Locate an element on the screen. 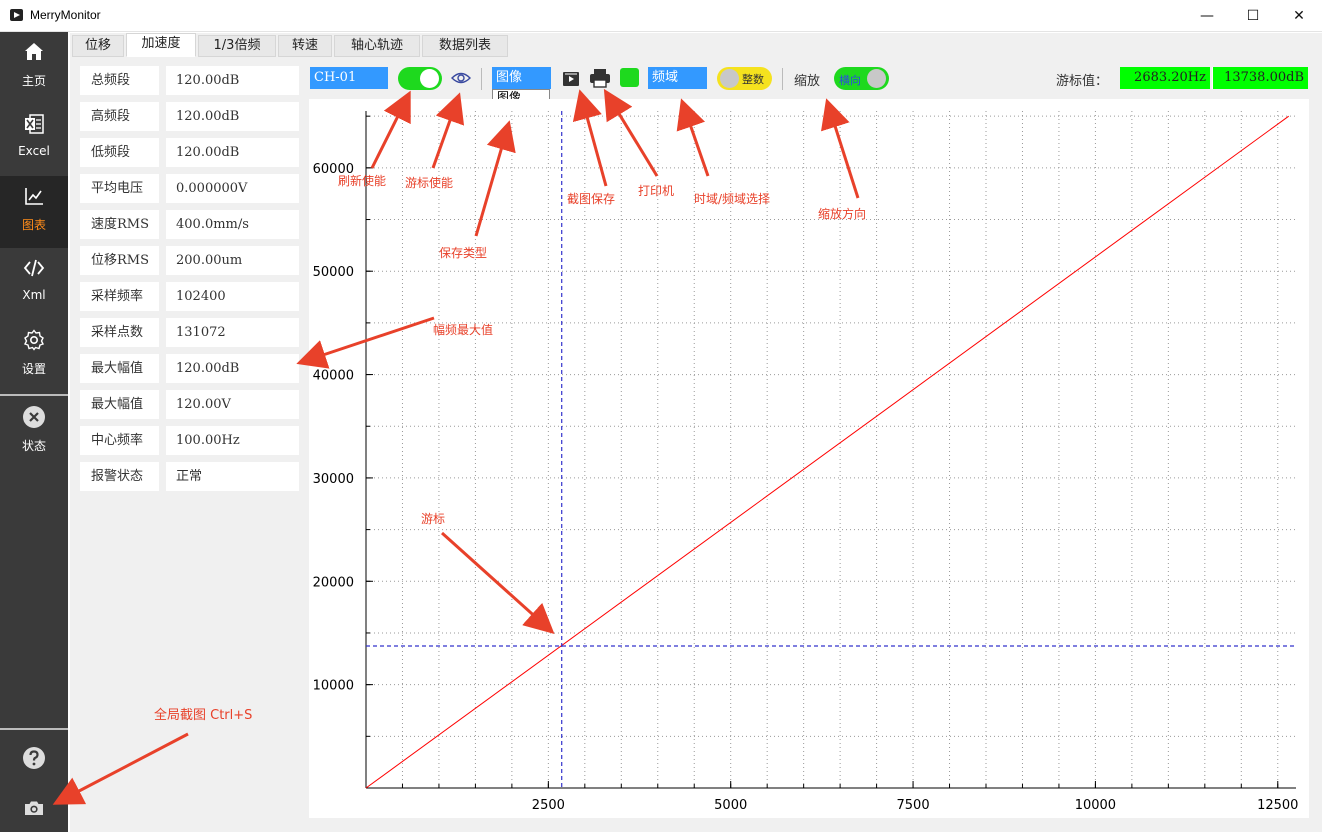 The width and height of the screenshot is (1322, 832). printer-icon is located at coordinates (600, 78).